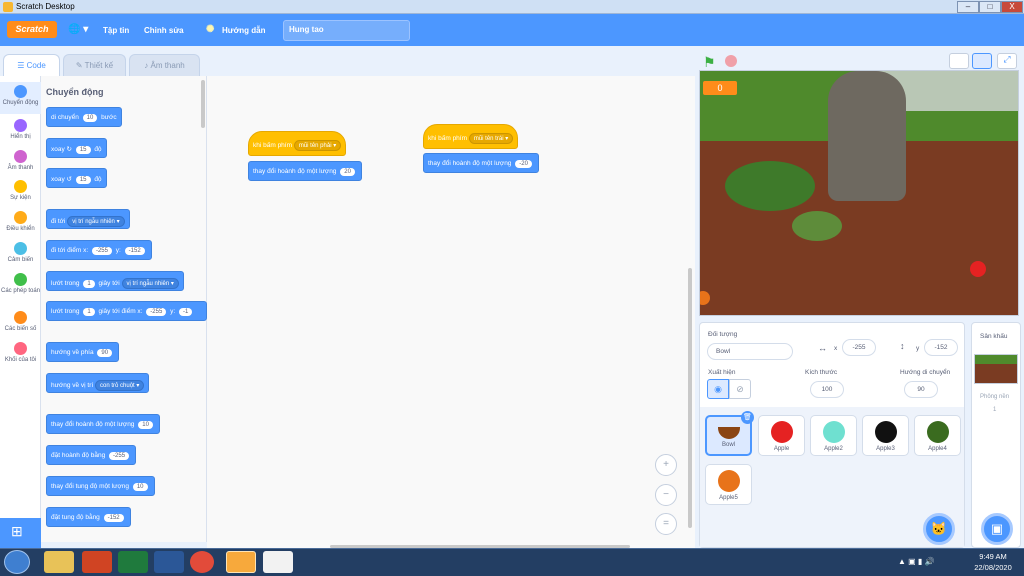 The height and width of the screenshot is (576, 1024). I want to click on category-sensing: Cảm biến, so click(20, 253).